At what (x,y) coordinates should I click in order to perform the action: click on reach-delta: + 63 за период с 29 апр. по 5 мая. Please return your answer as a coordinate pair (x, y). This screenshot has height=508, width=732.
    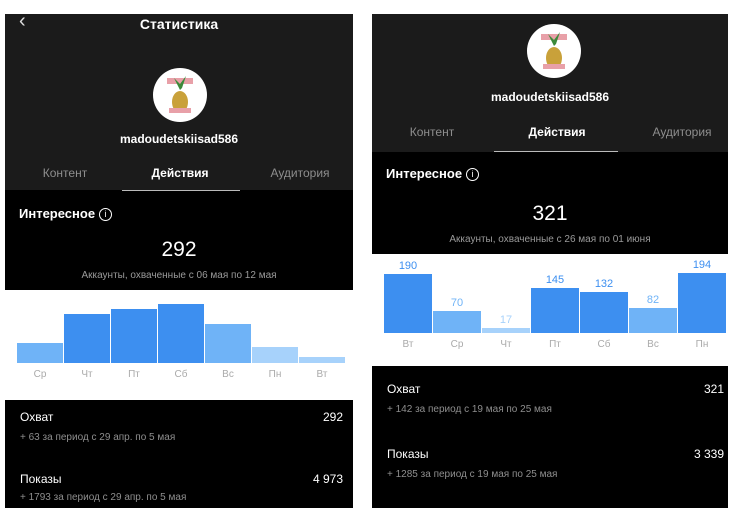
    Looking at the image, I should click on (98, 437).